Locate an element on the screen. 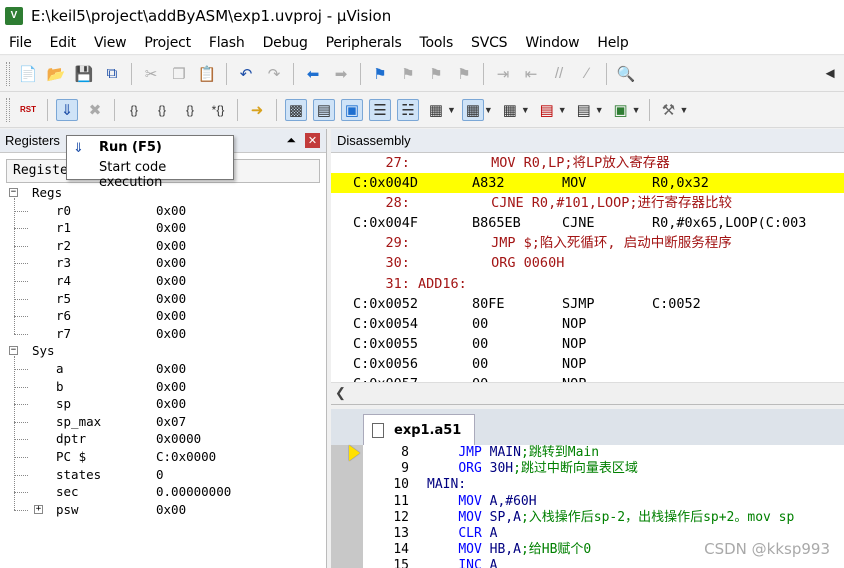 The image size is (844, 568). previous-bookmark-icon: ⚑ is located at coordinates (408, 74).